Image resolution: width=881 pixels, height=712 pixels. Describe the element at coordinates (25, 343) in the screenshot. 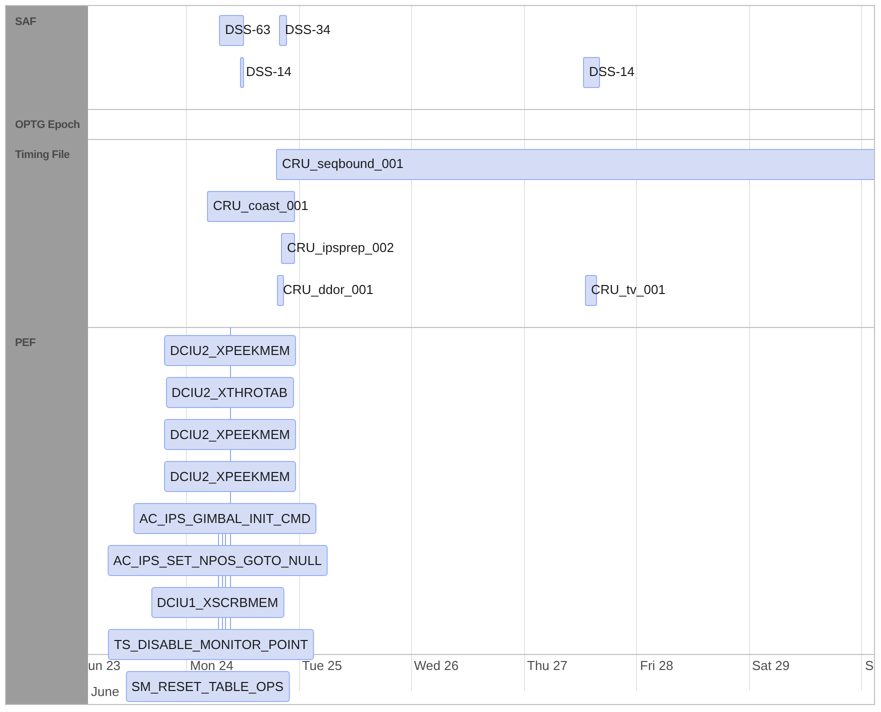

I see `group-label: PEF` at that location.